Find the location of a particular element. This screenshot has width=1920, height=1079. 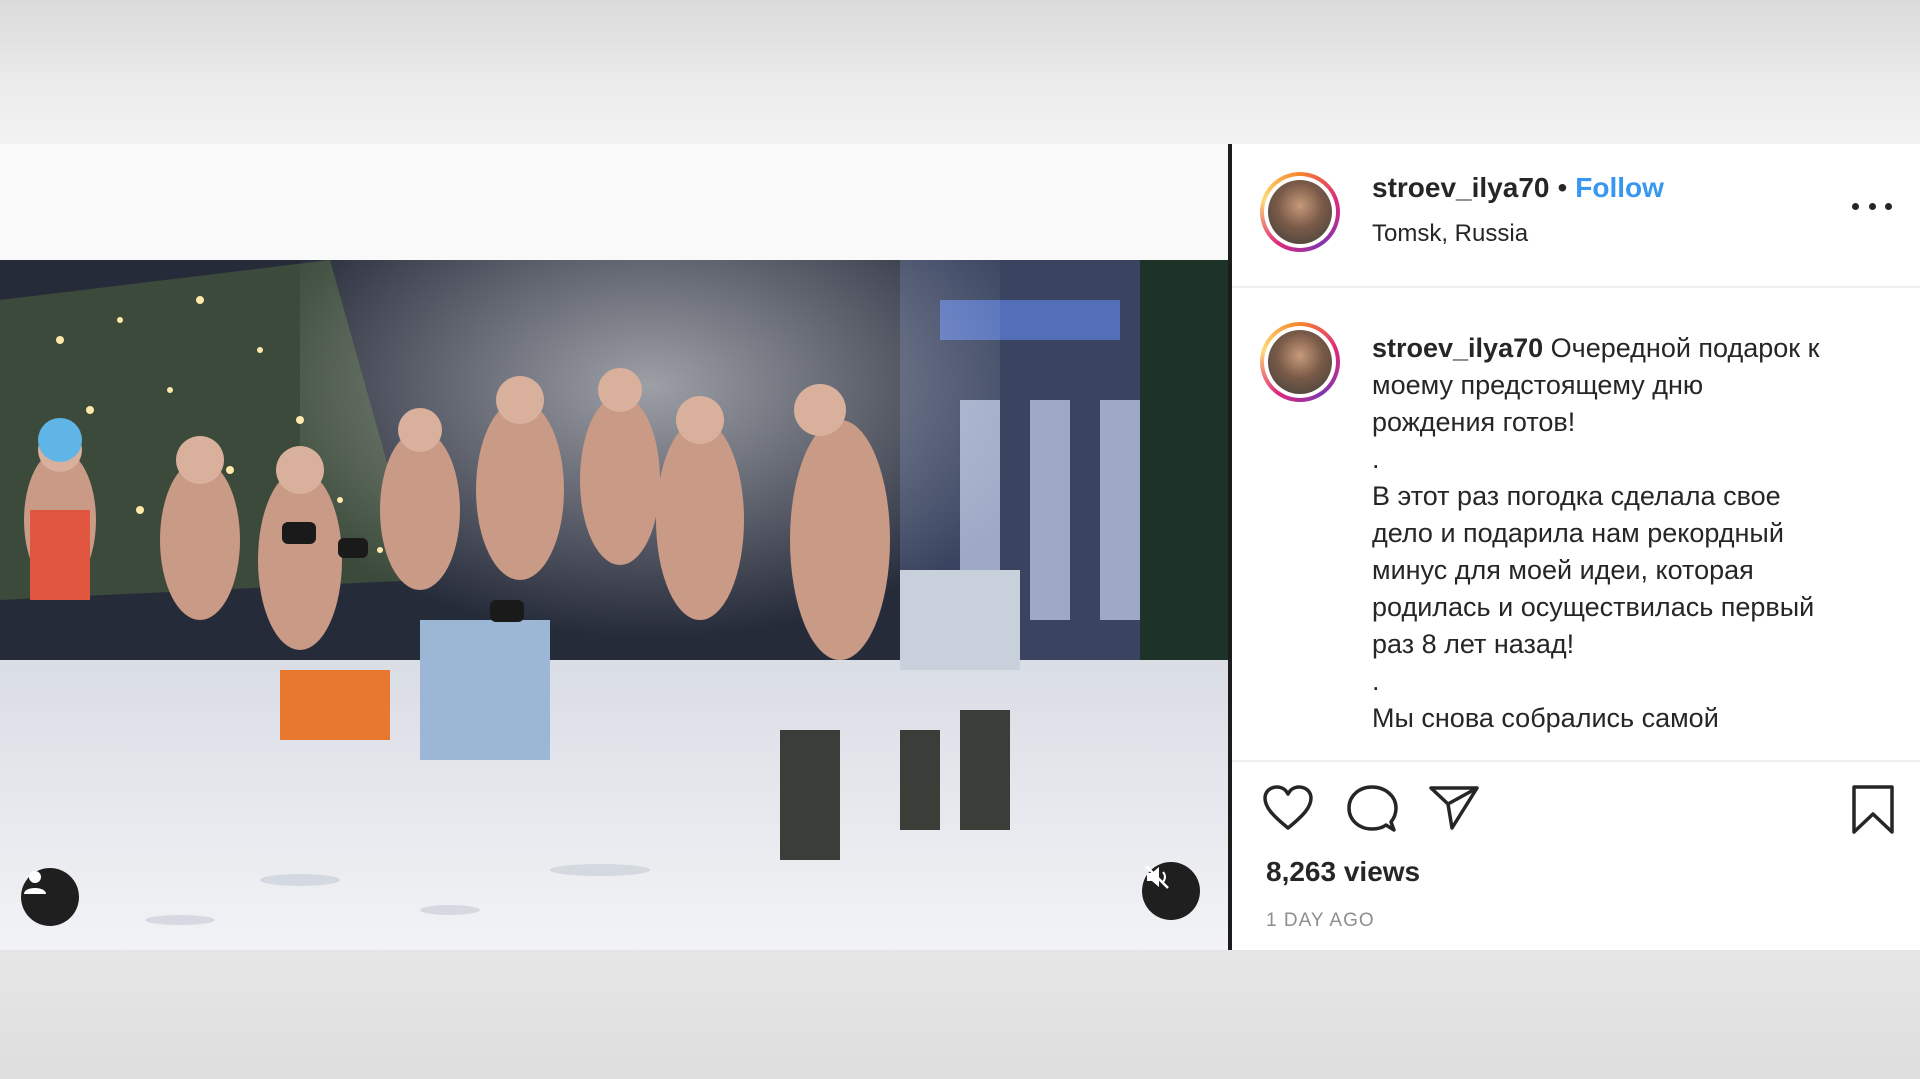

caption-avatar is located at coordinates (1300, 362).